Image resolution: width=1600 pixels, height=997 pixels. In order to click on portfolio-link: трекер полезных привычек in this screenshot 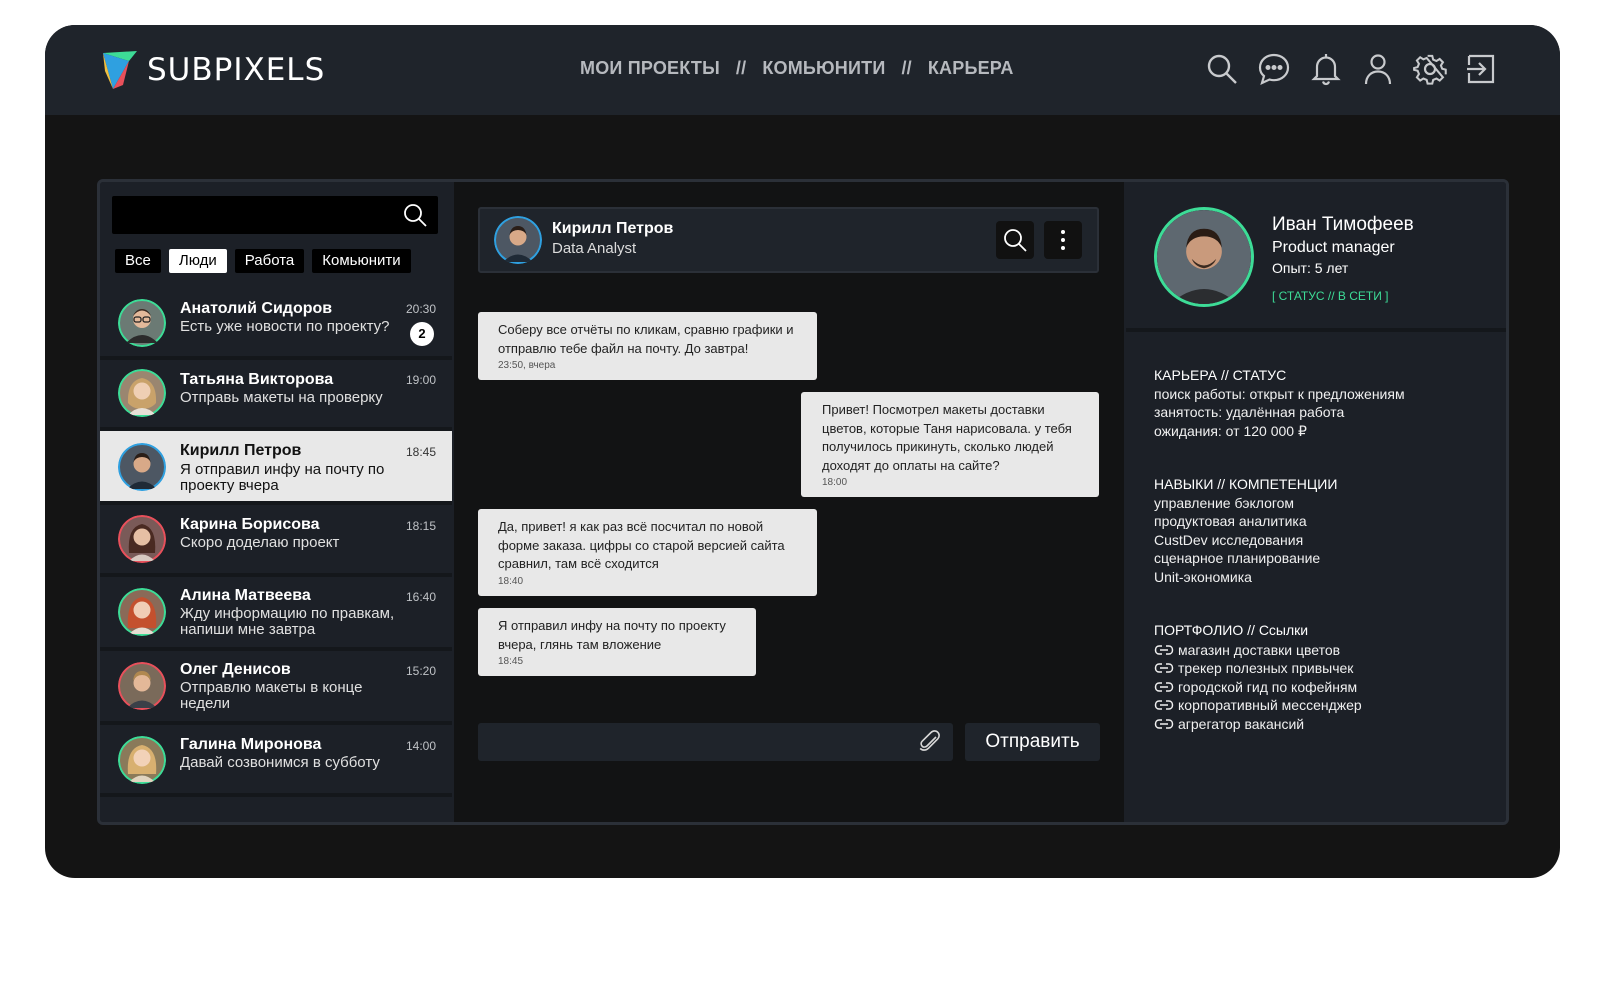, I will do `click(1258, 668)`.